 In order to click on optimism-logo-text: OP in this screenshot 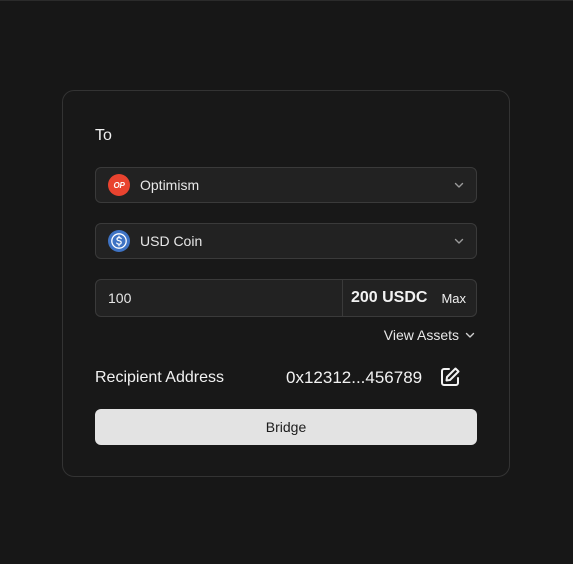, I will do `click(119, 185)`.